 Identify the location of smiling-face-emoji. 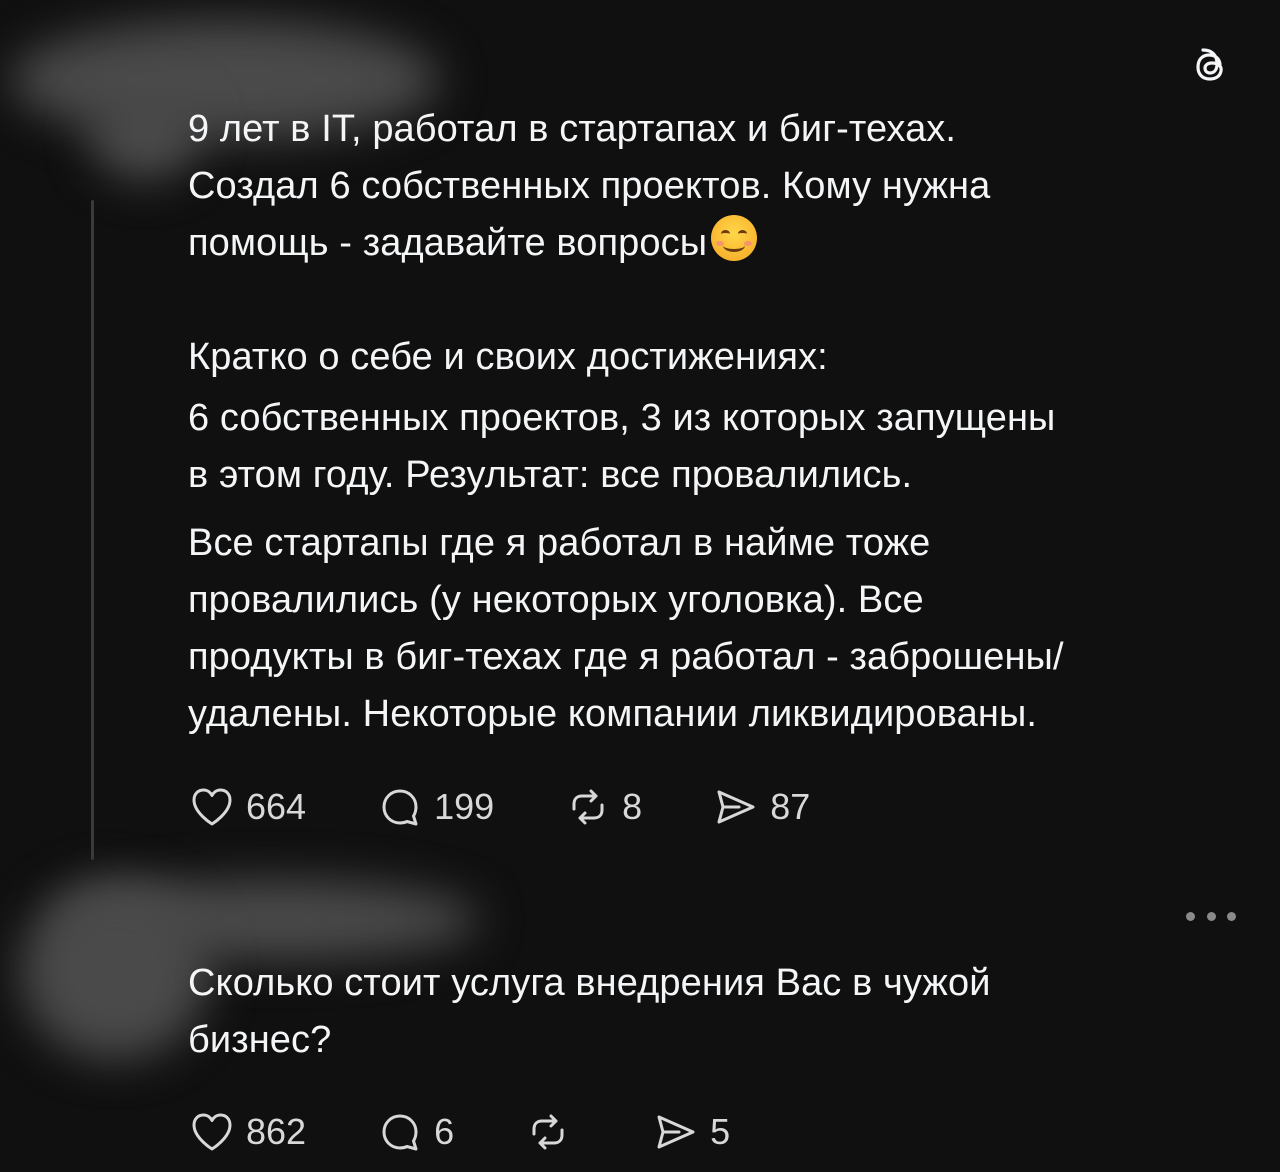
(734, 238).